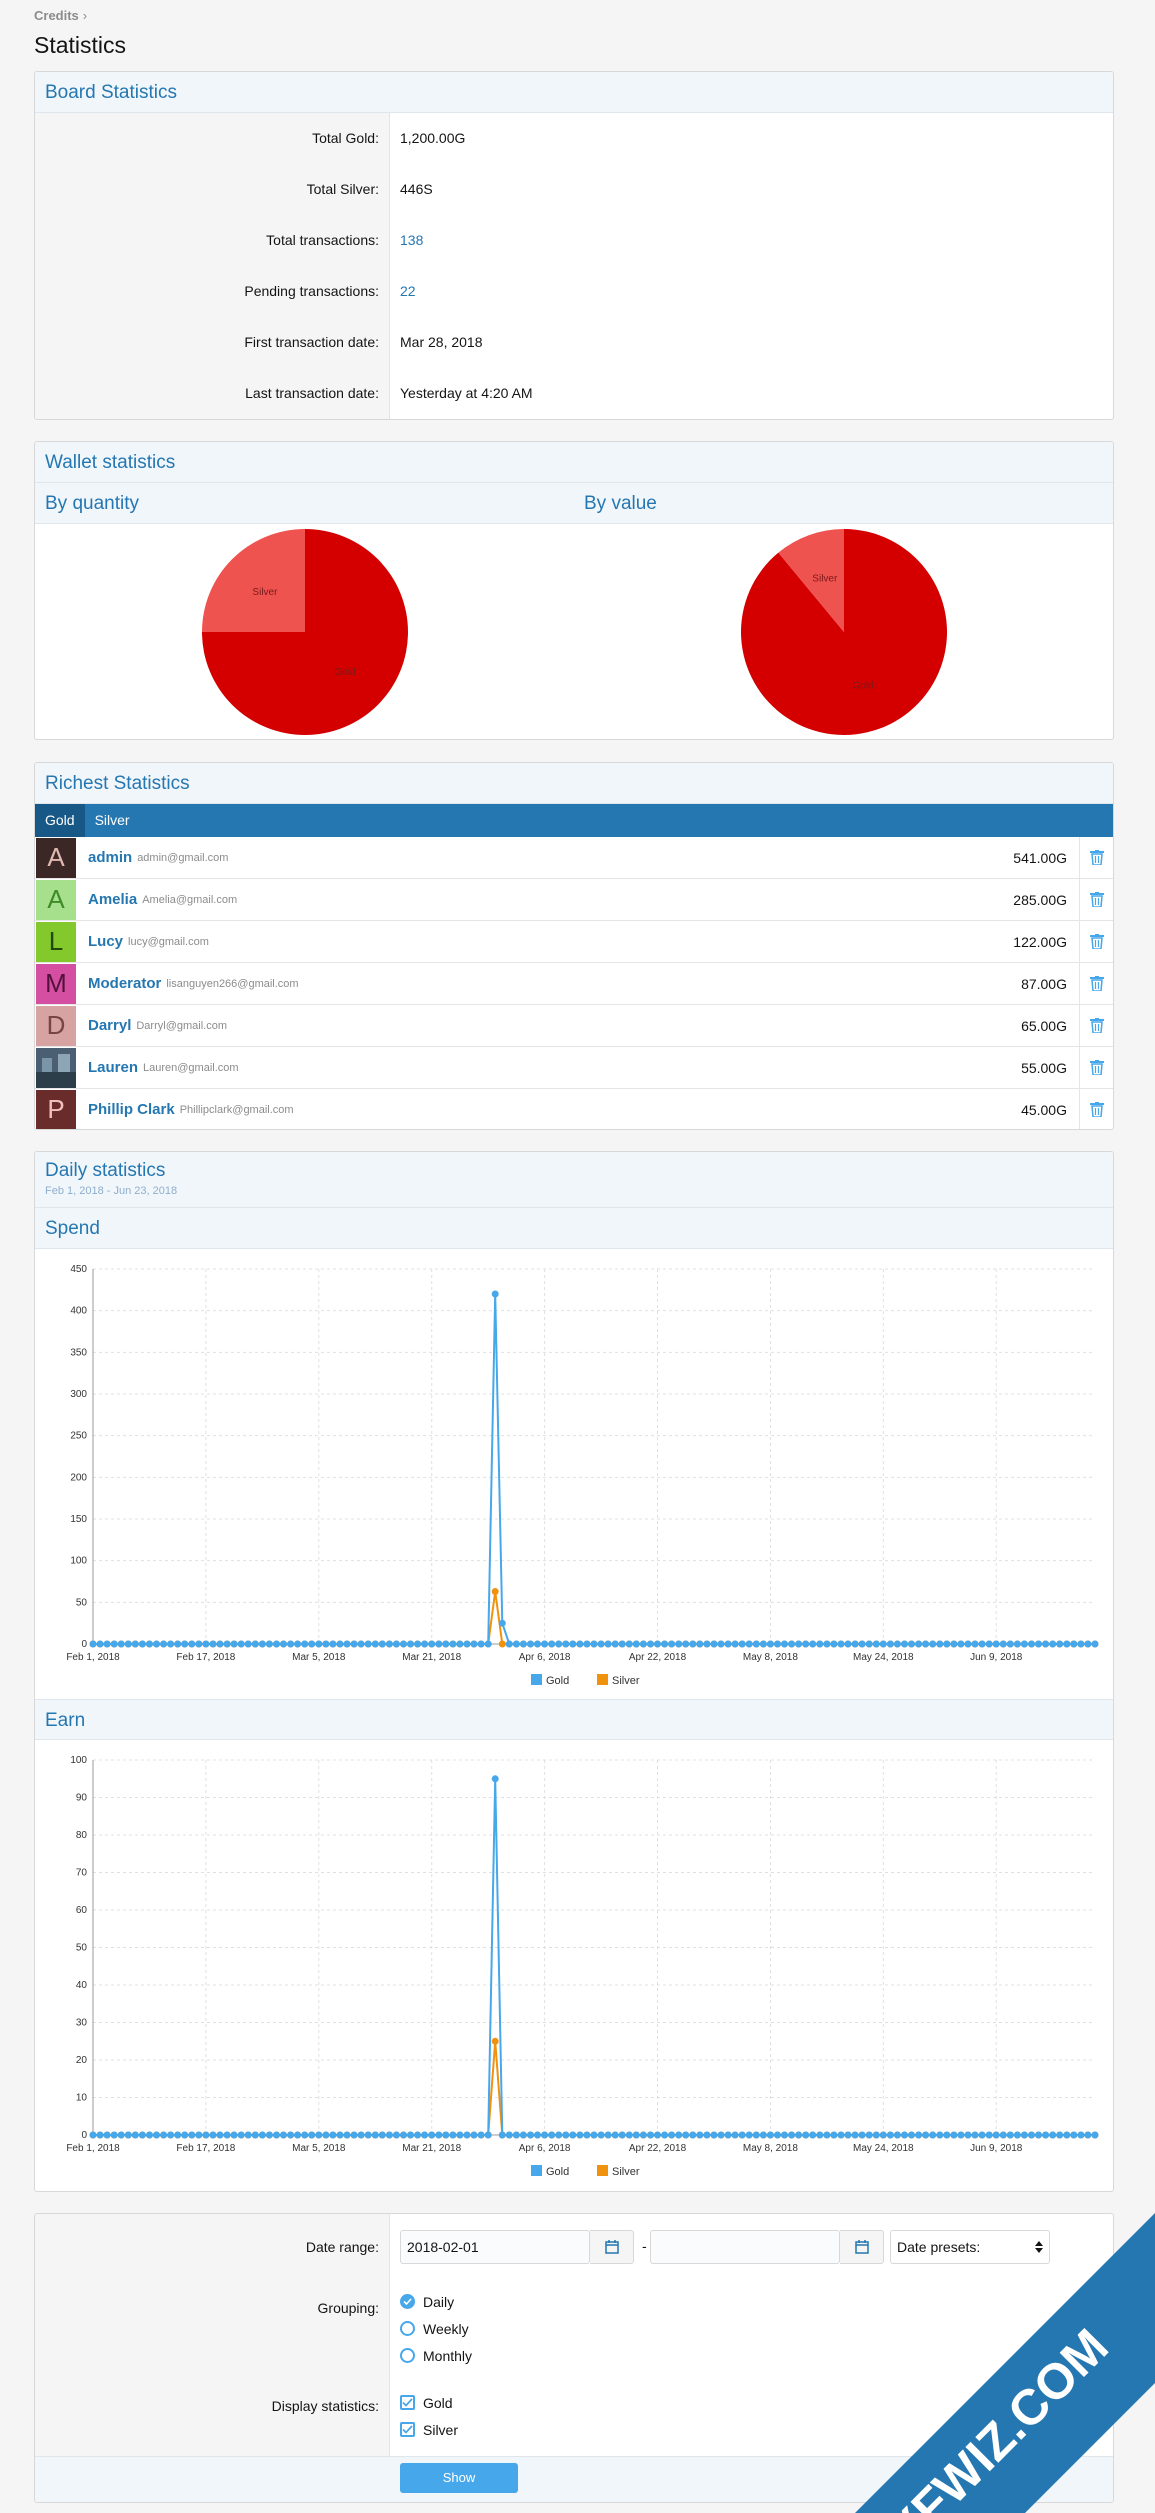 The width and height of the screenshot is (1155, 2513). What do you see at coordinates (1096, 983) in the screenshot?
I see `delete-button` at bounding box center [1096, 983].